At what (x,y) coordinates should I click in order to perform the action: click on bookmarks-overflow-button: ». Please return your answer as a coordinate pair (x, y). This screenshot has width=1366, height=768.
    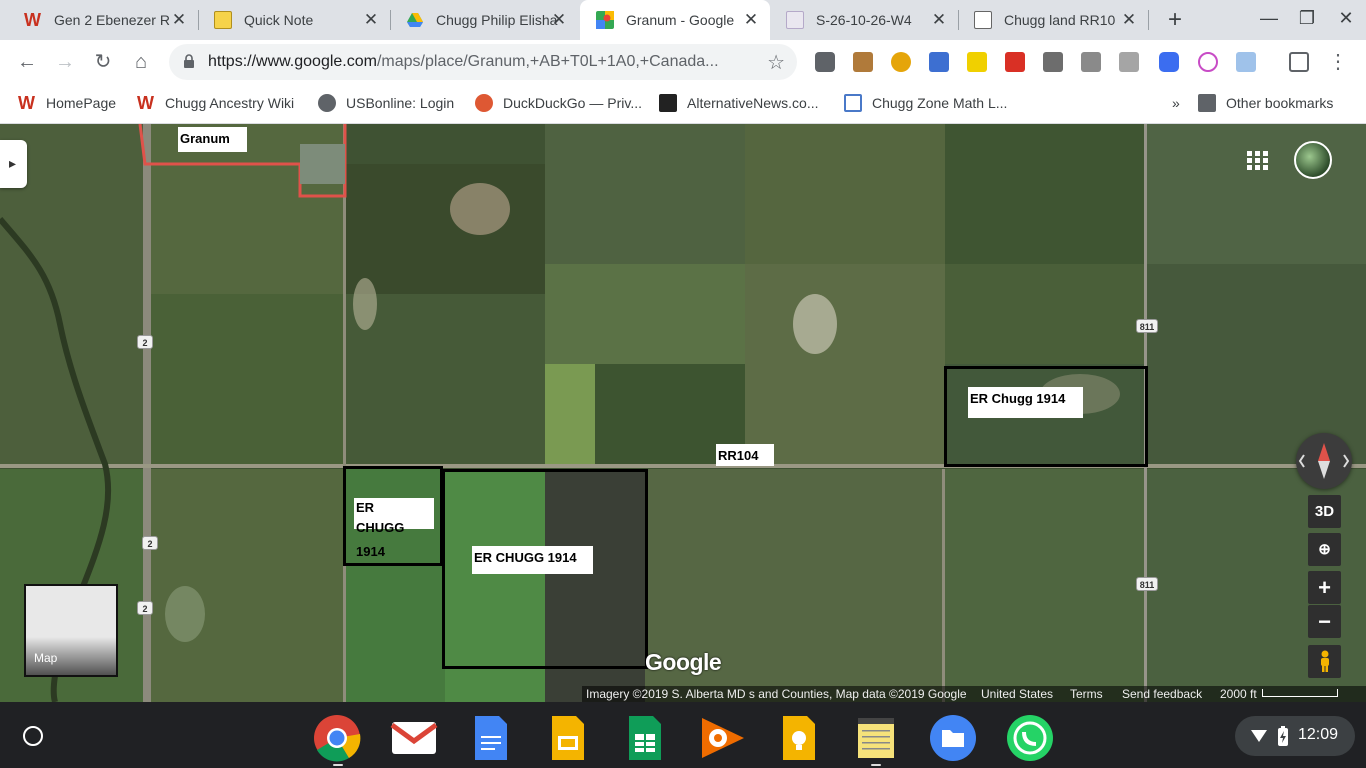
    Looking at the image, I should click on (1176, 103).